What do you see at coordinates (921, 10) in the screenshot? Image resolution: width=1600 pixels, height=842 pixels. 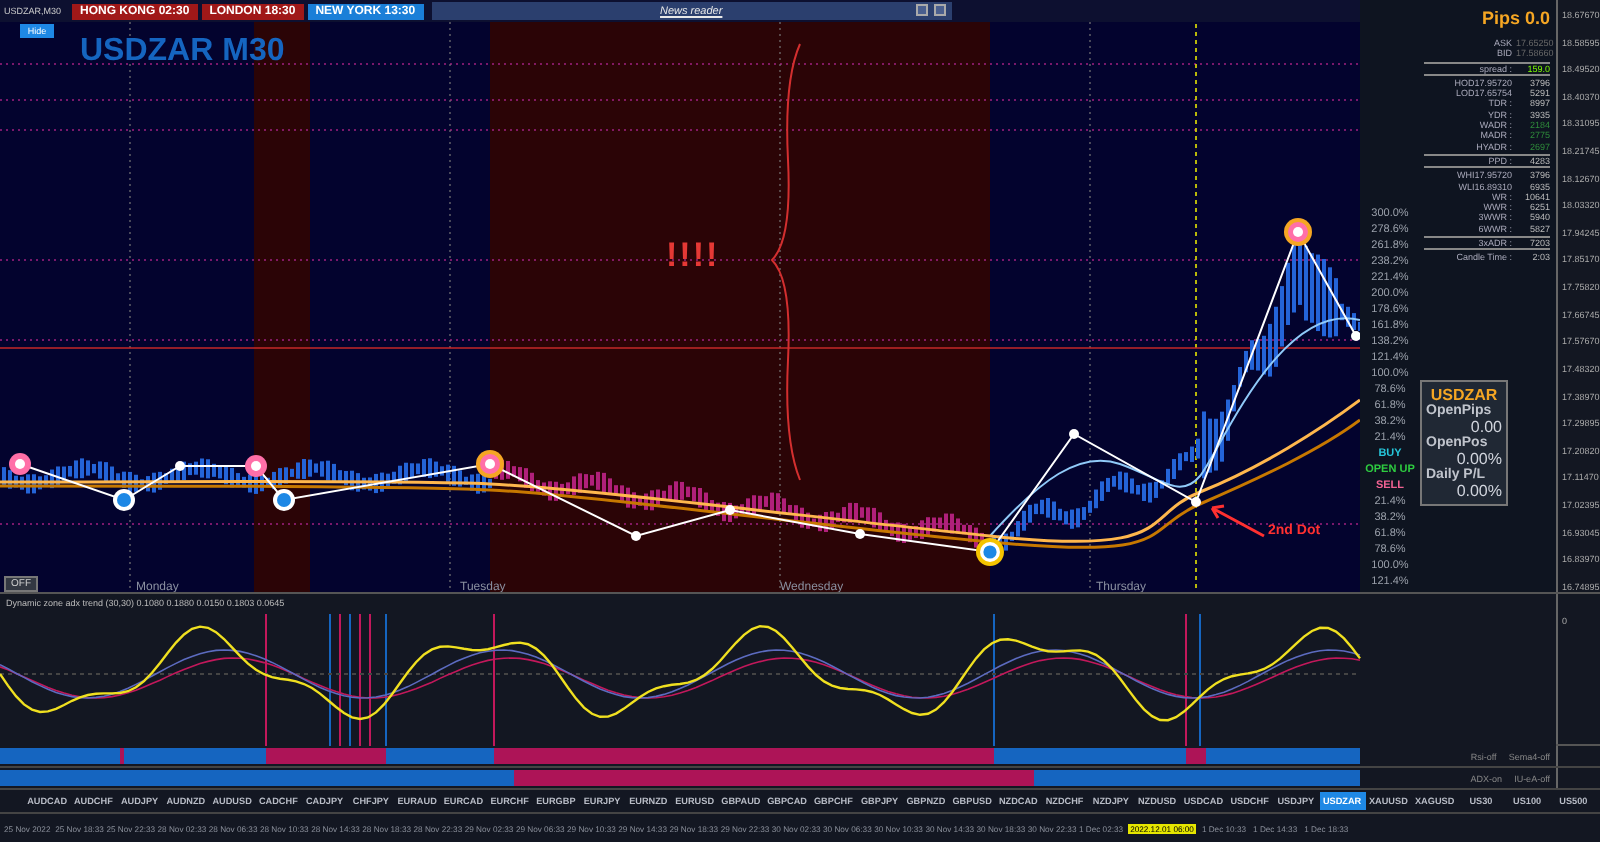 I see `collapse-button` at bounding box center [921, 10].